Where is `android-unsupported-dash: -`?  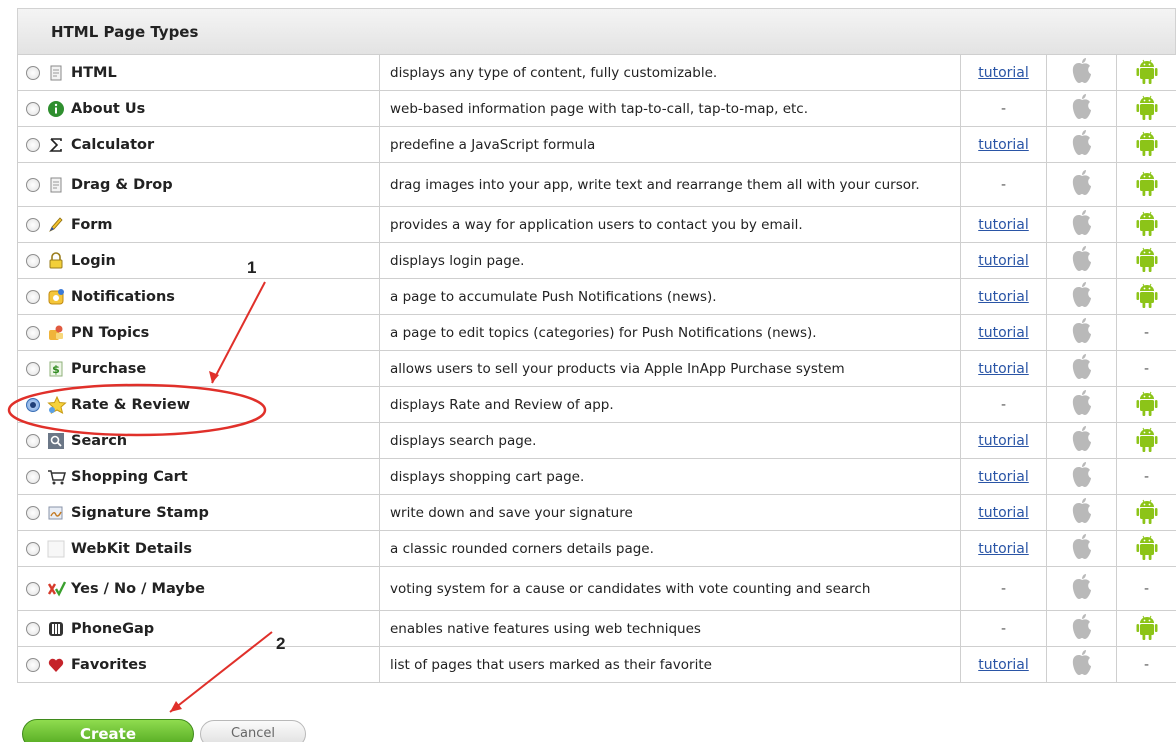 android-unsupported-dash: - is located at coordinates (1146, 332).